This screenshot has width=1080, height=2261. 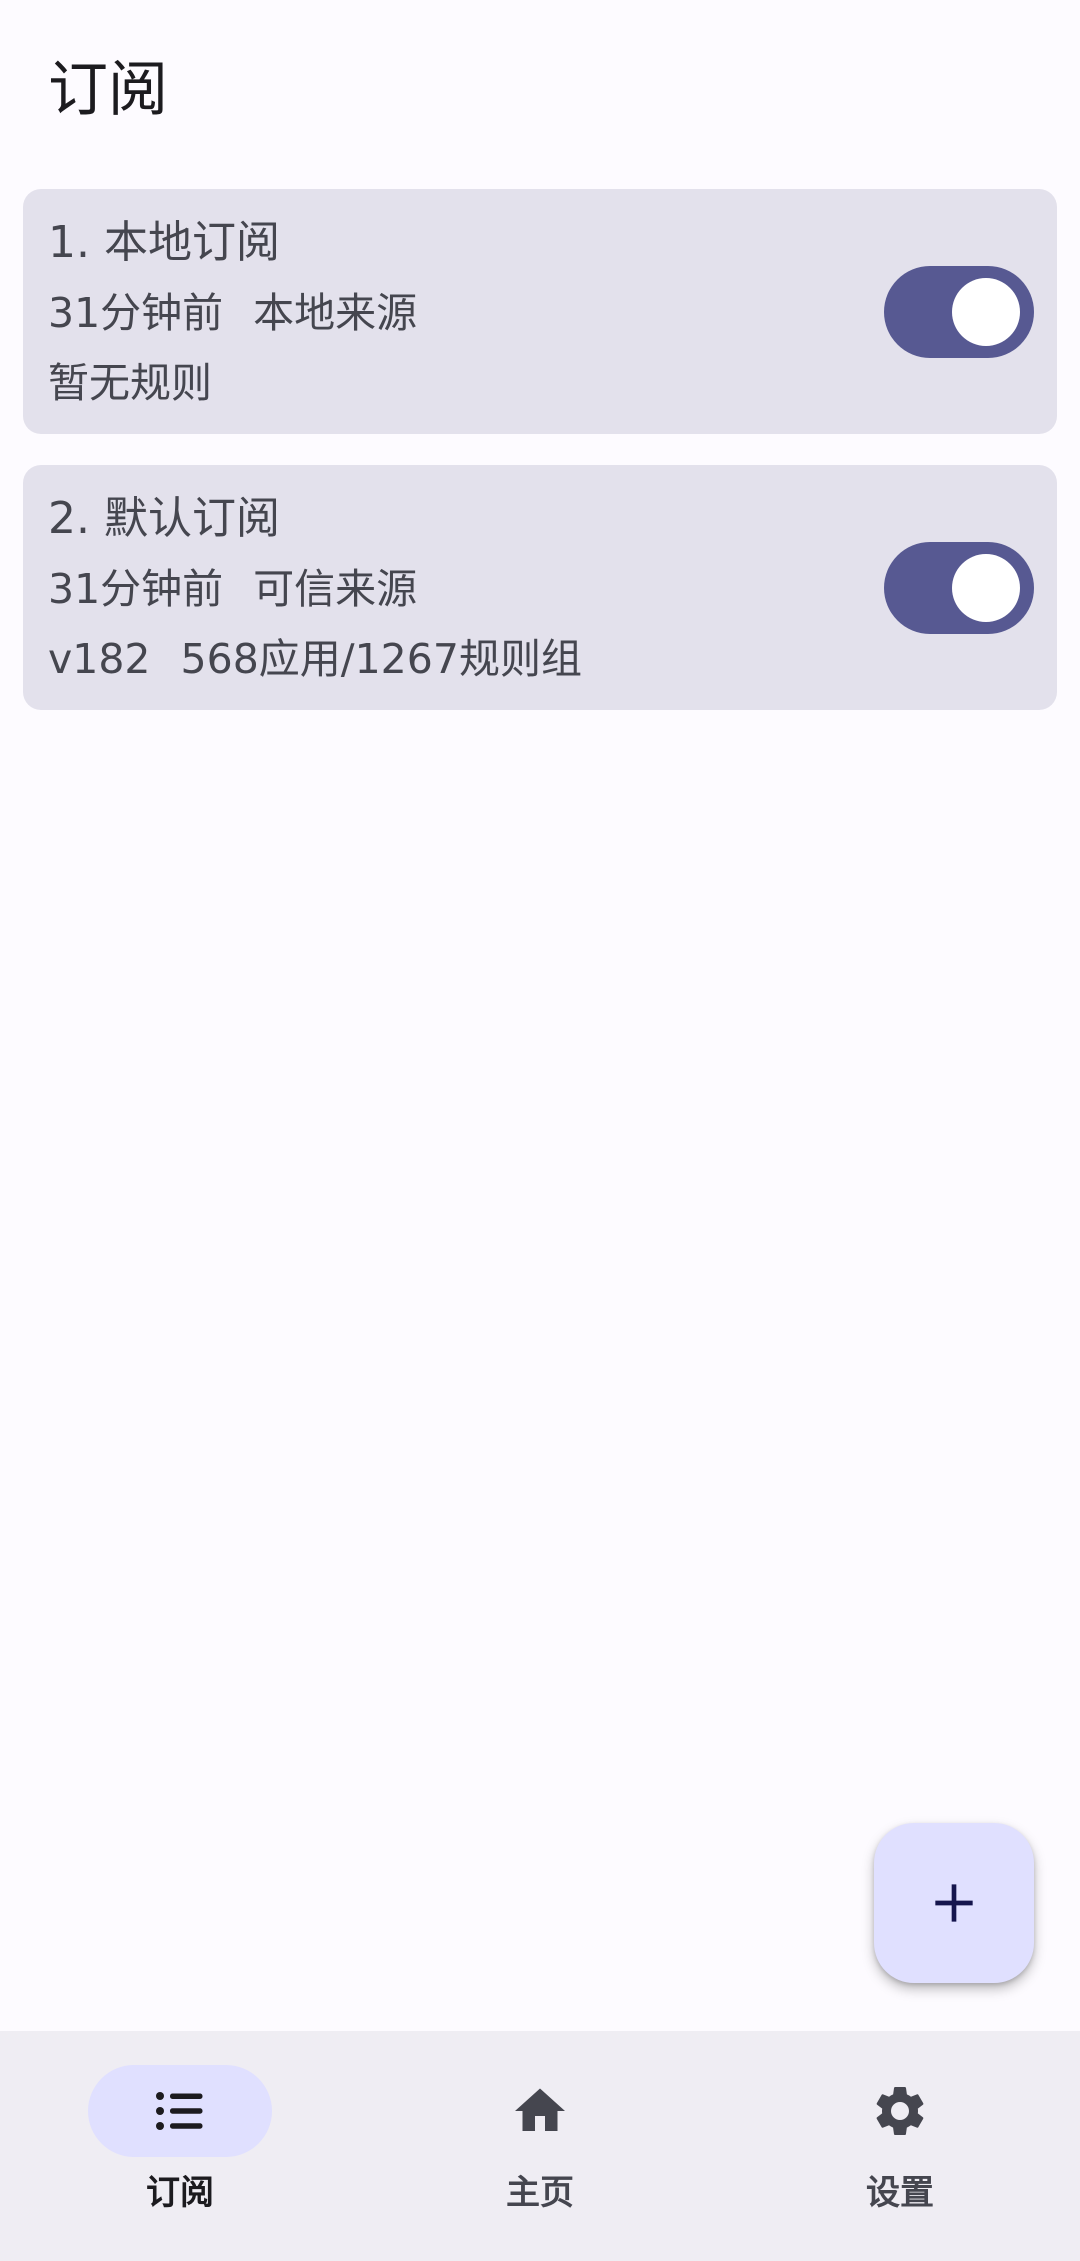 I want to click on subscription-stats: 568应用/1267规则组, so click(x=381, y=659).